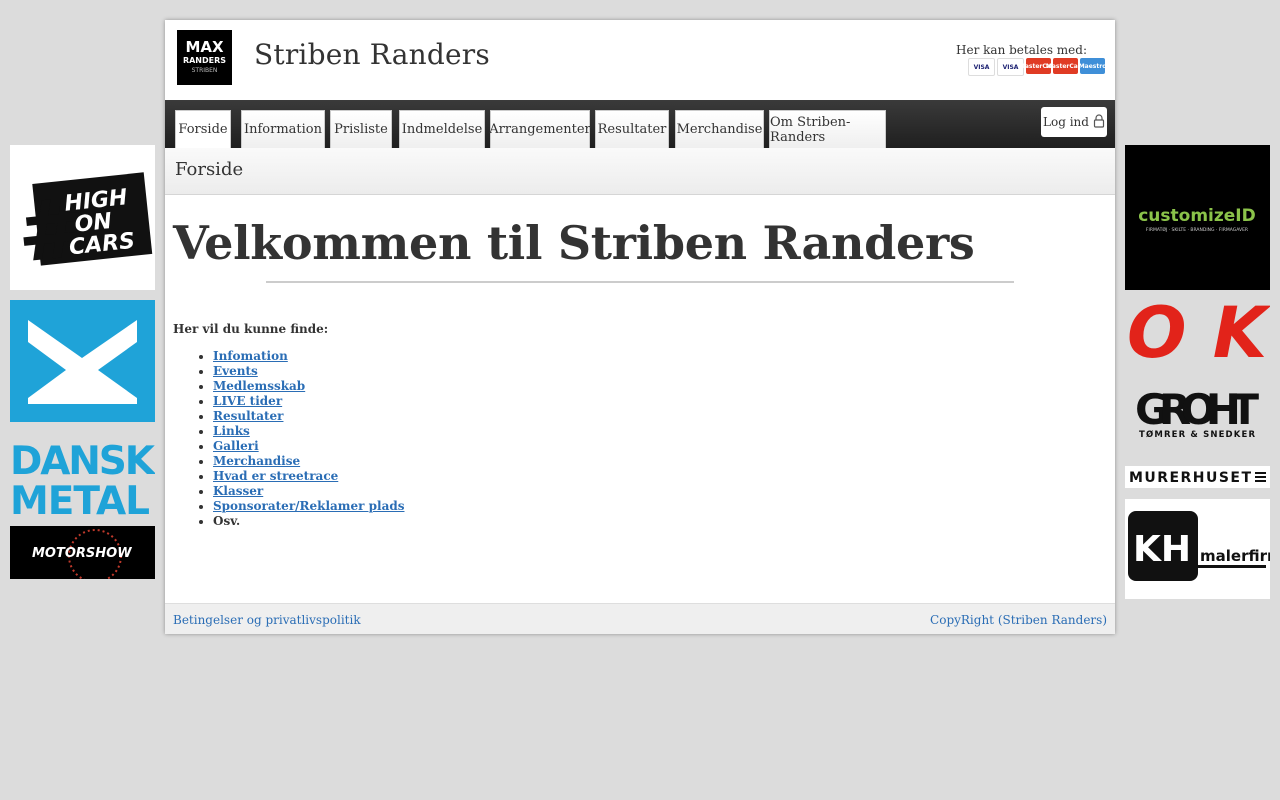 This screenshot has height=800, width=1280. Describe the element at coordinates (308, 461) in the screenshot. I see `list-item: Merchandise` at that location.